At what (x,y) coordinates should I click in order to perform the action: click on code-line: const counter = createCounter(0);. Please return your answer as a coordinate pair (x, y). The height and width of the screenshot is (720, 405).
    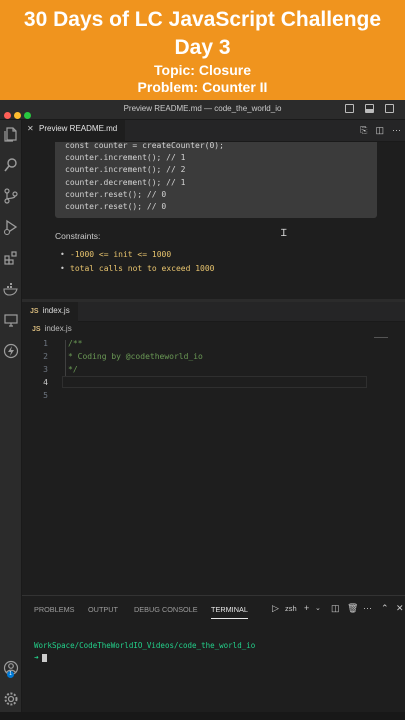
    Looking at the image, I should click on (144, 146).